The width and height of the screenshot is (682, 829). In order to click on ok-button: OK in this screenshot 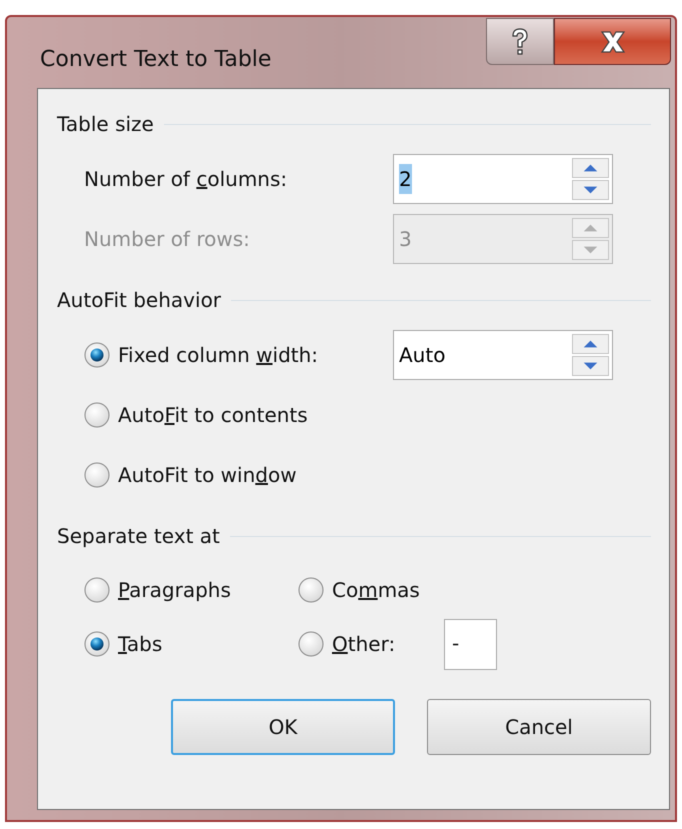, I will do `click(283, 727)`.